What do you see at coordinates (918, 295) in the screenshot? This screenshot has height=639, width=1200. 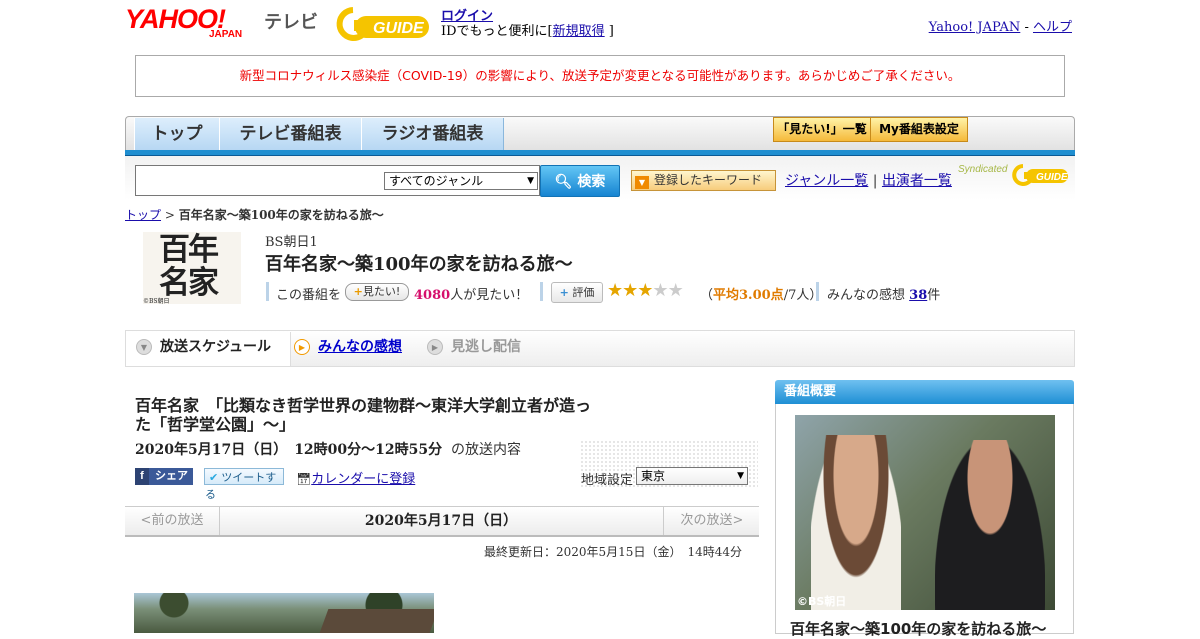 I see `impressions-count-link: 38` at bounding box center [918, 295].